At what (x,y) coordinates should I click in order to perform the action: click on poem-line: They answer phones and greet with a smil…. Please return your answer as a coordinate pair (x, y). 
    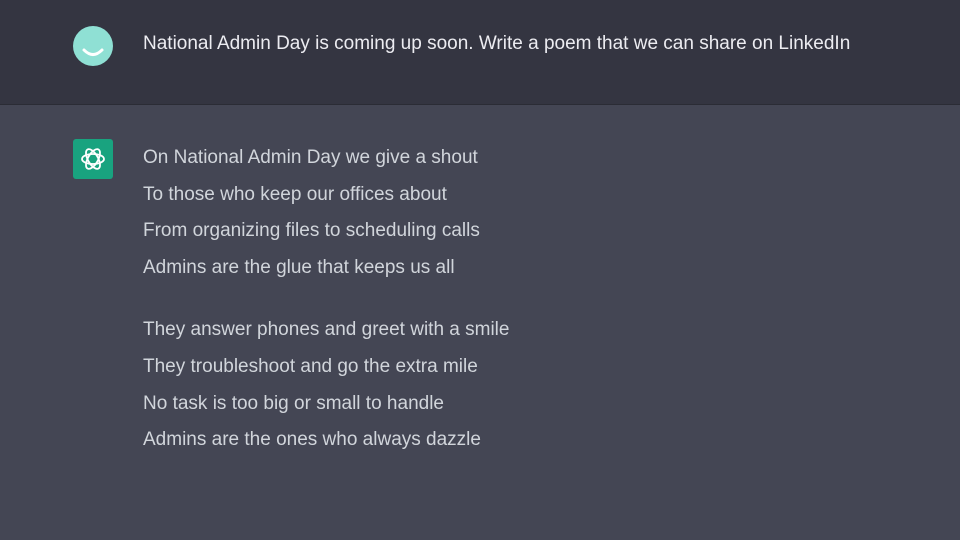
    Looking at the image, I should click on (326, 330).